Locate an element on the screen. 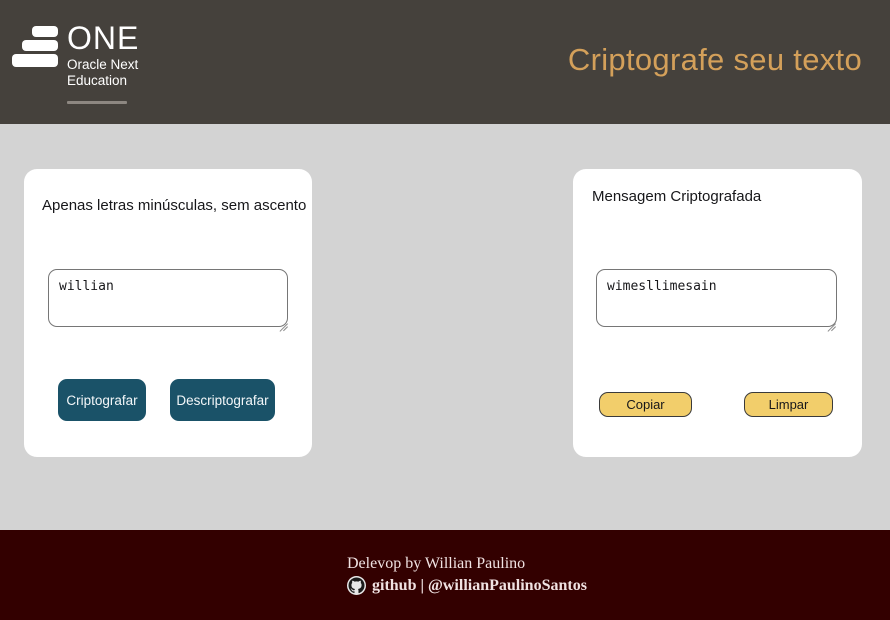  one-logo: ONE Oracle Next Education is located at coordinates (75, 63).